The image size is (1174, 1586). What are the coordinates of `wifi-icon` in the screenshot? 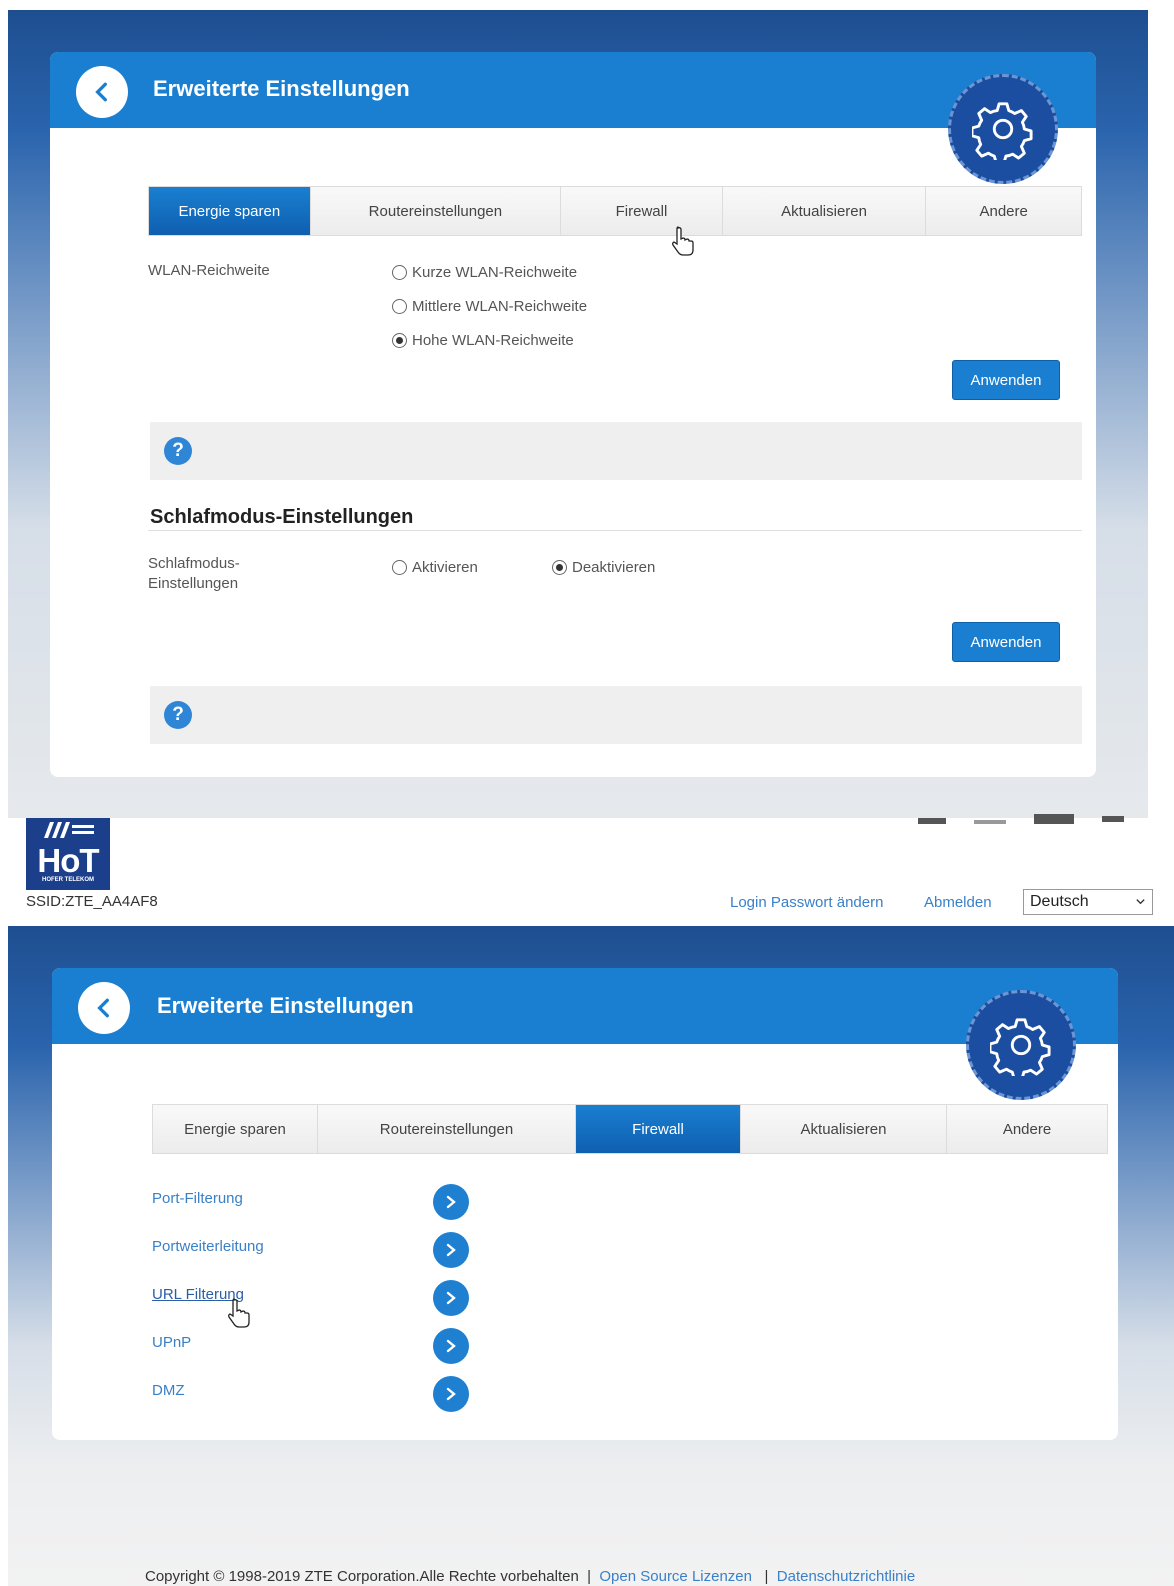 It's located at (990, 822).